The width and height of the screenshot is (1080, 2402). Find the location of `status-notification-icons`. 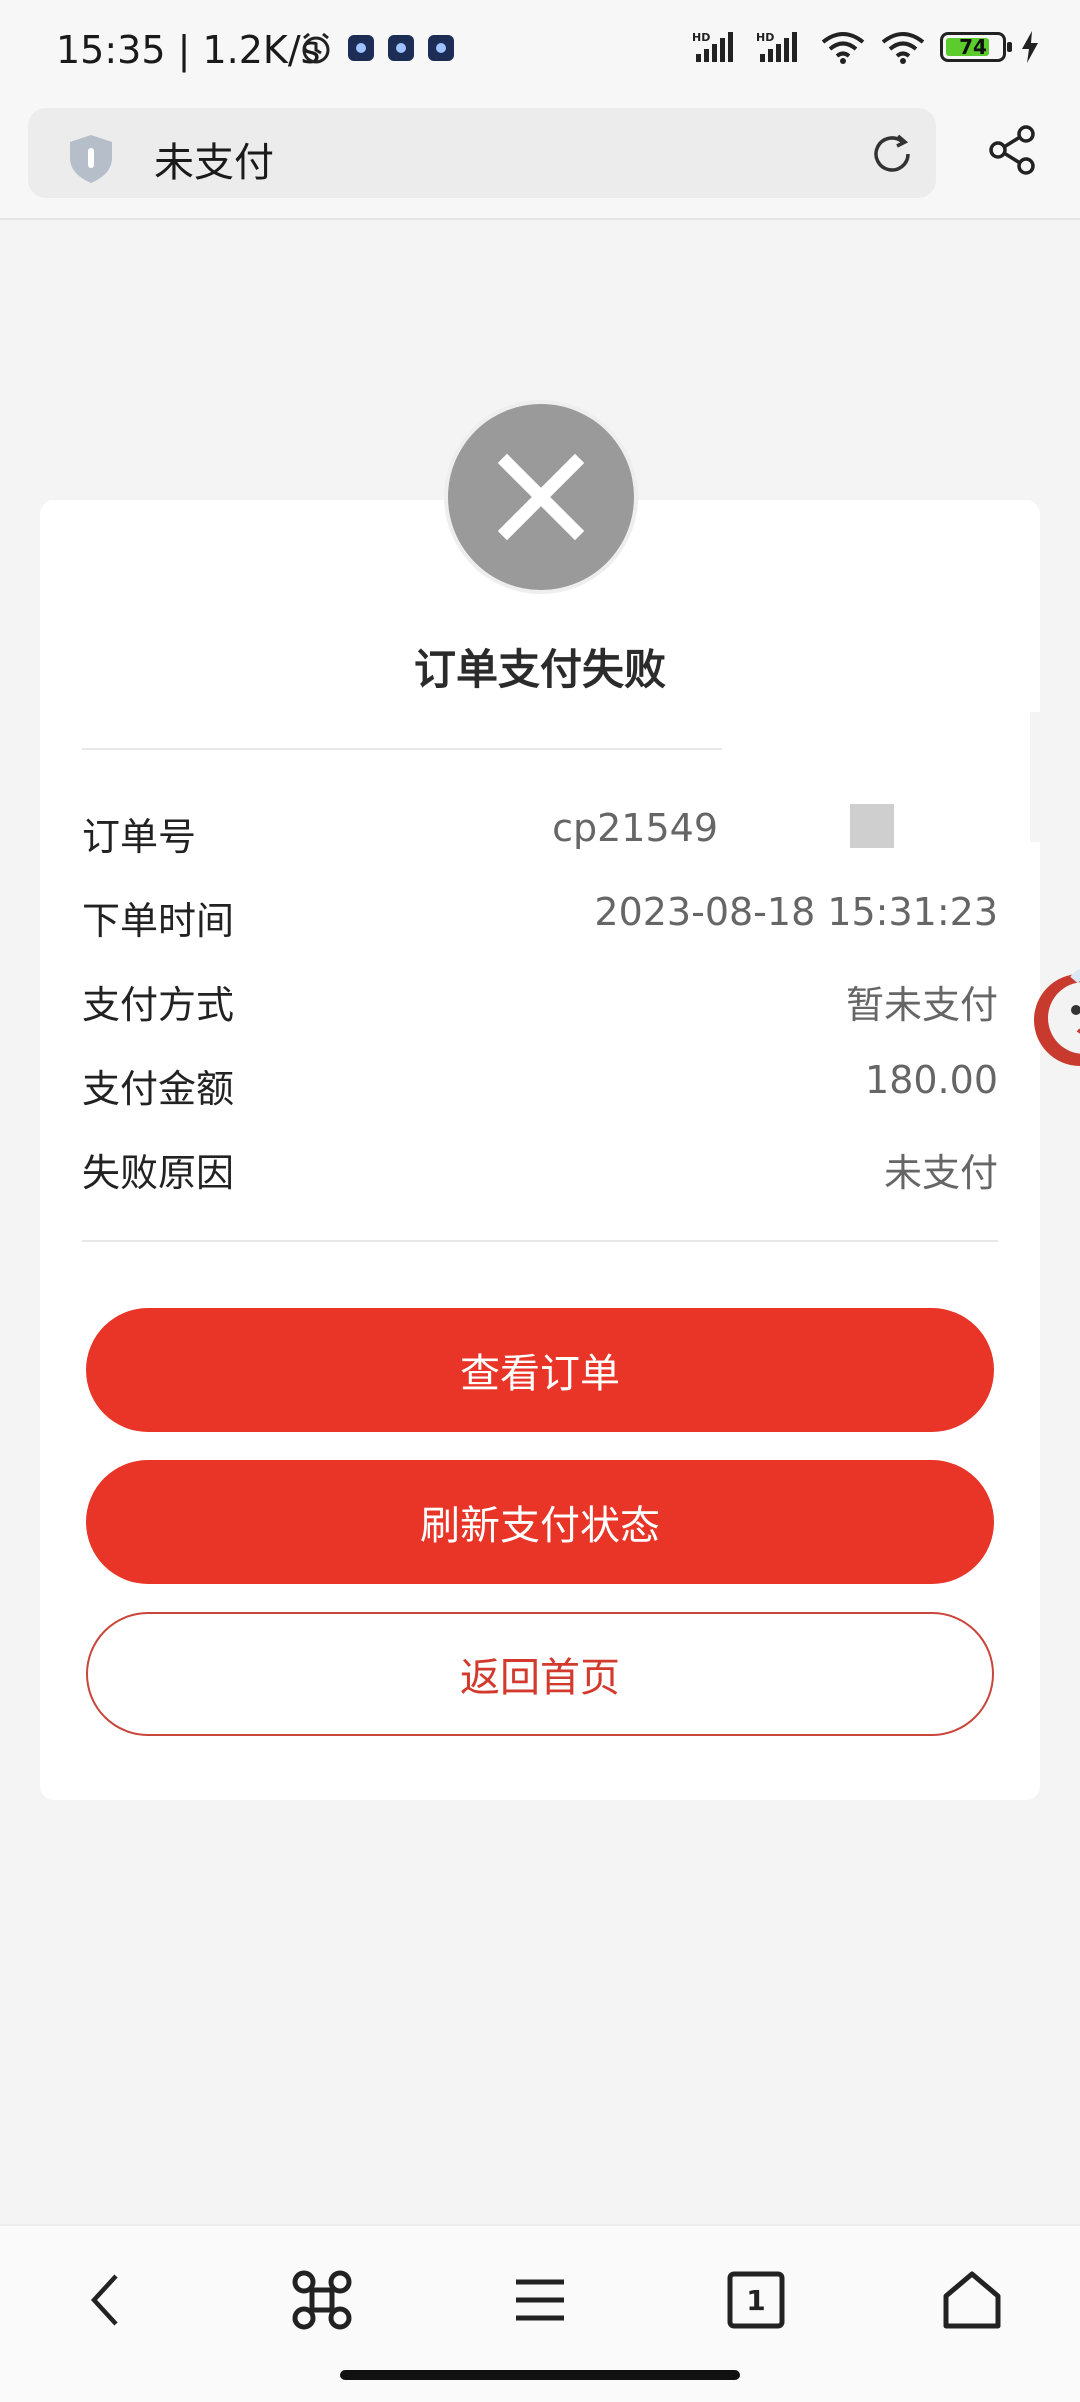

status-notification-icons is located at coordinates (376, 48).